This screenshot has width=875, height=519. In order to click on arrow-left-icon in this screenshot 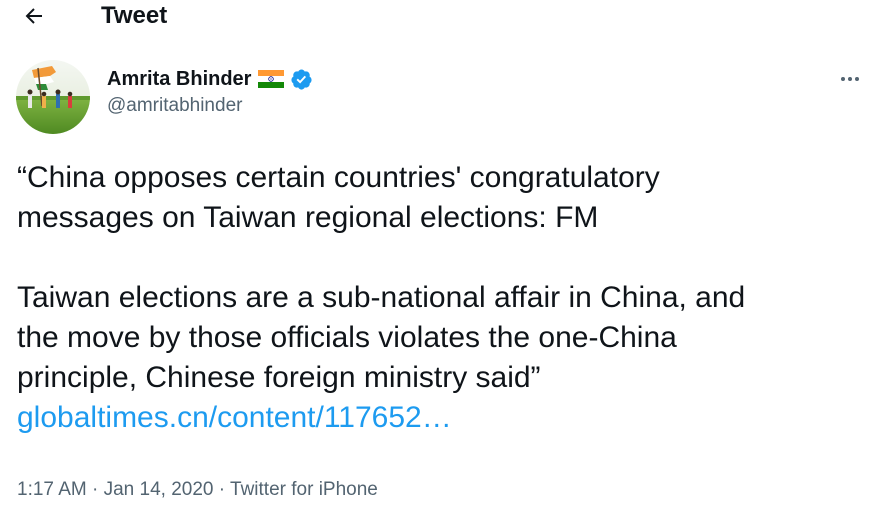, I will do `click(33, 16)`.